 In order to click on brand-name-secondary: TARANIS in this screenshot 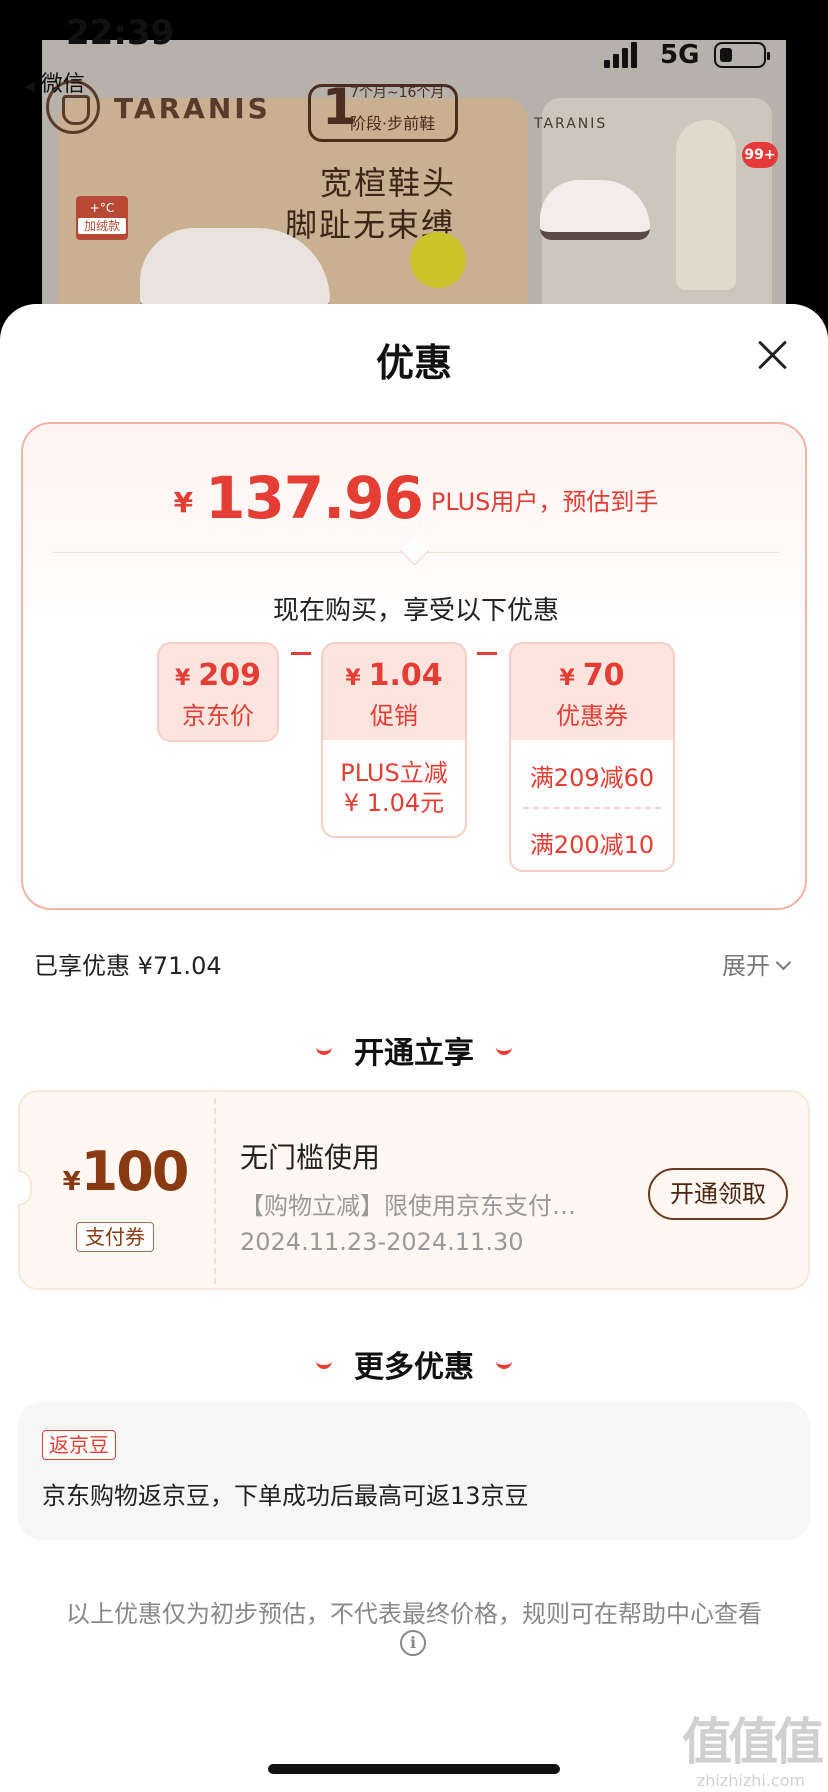, I will do `click(571, 124)`.